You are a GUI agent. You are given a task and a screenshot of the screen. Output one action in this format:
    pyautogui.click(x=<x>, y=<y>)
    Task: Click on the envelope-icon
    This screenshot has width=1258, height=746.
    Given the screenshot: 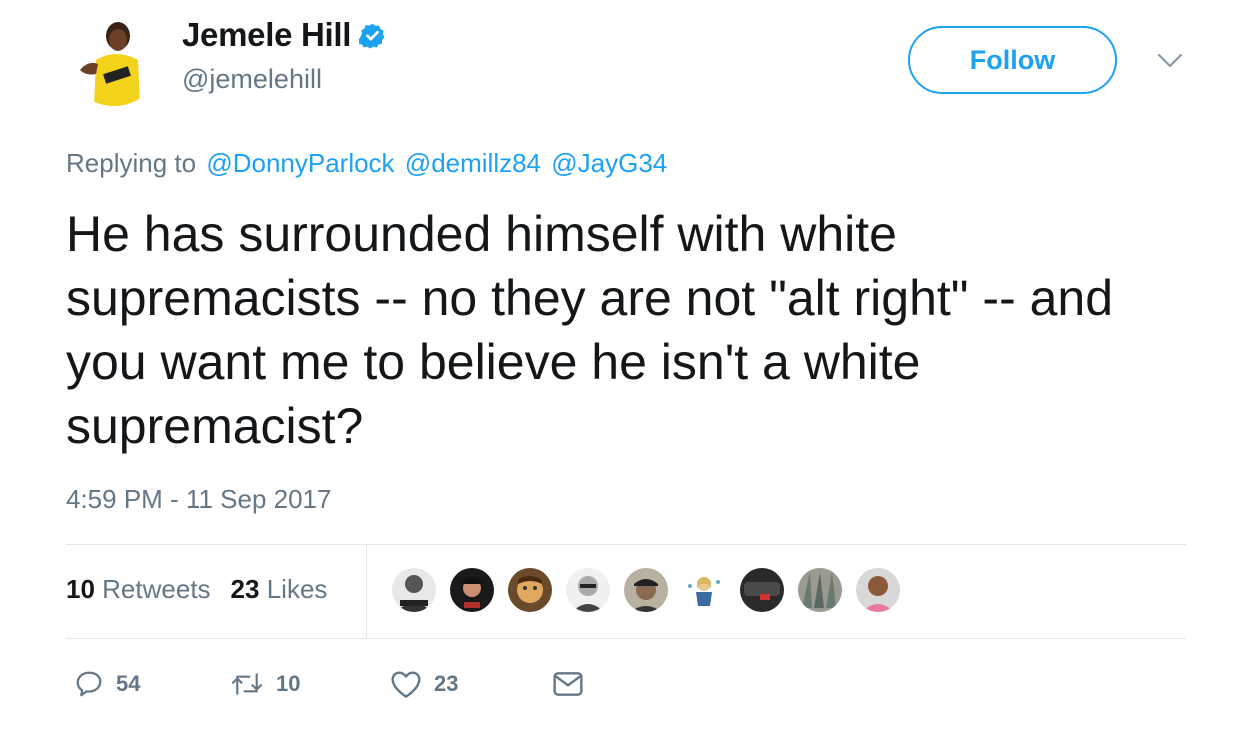 What is the action you would take?
    pyautogui.click(x=568, y=684)
    